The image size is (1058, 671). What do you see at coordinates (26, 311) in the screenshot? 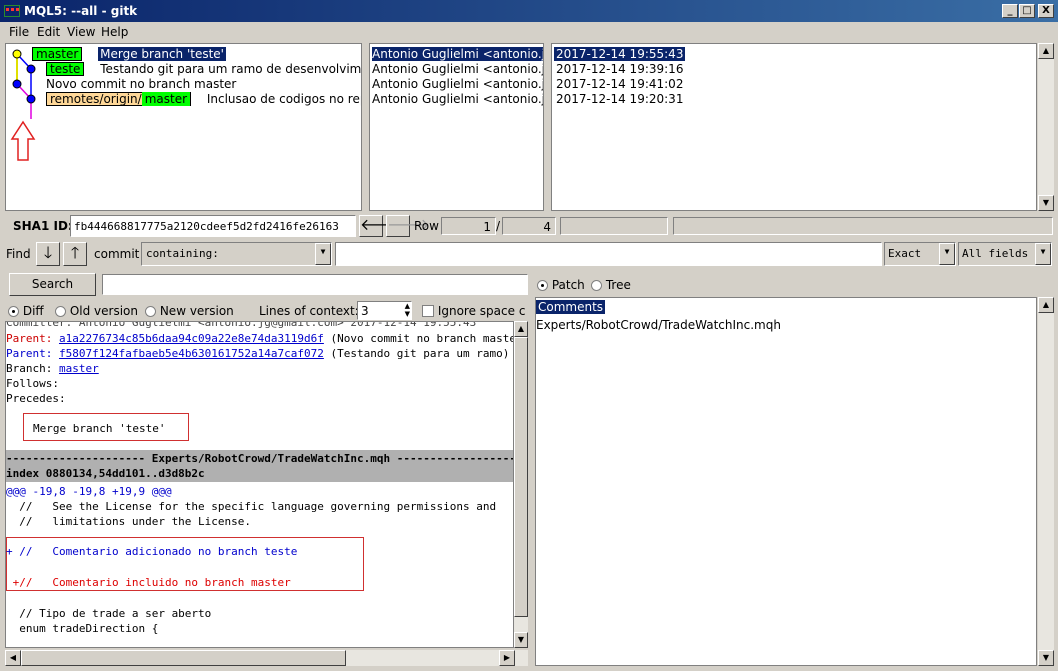
I see `diff-radio: Diff` at bounding box center [26, 311].